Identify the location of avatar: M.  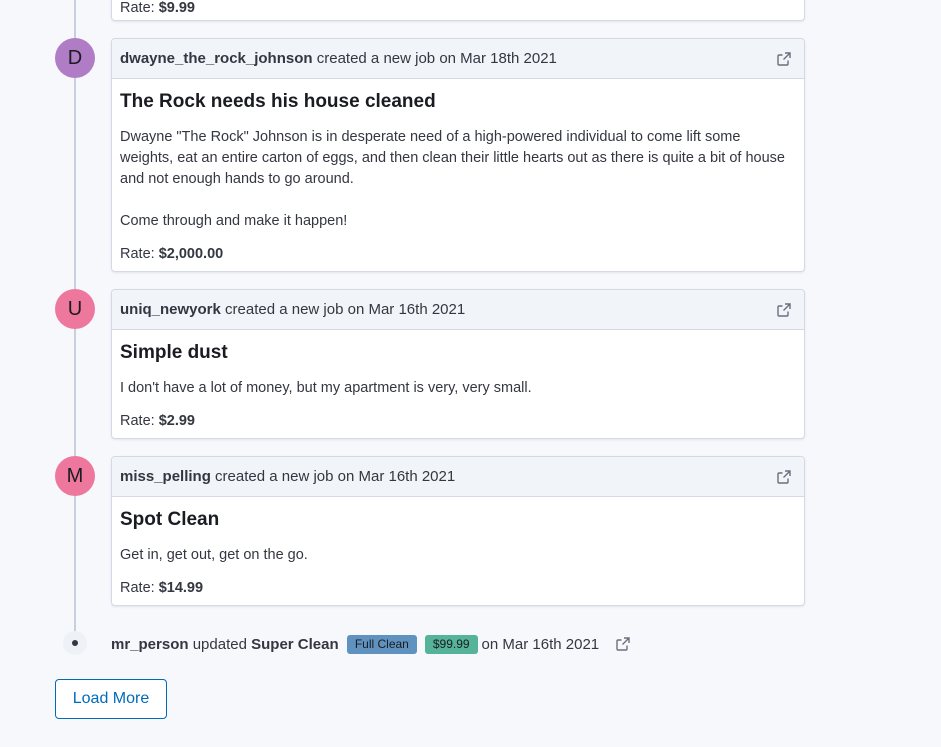
(75, 476).